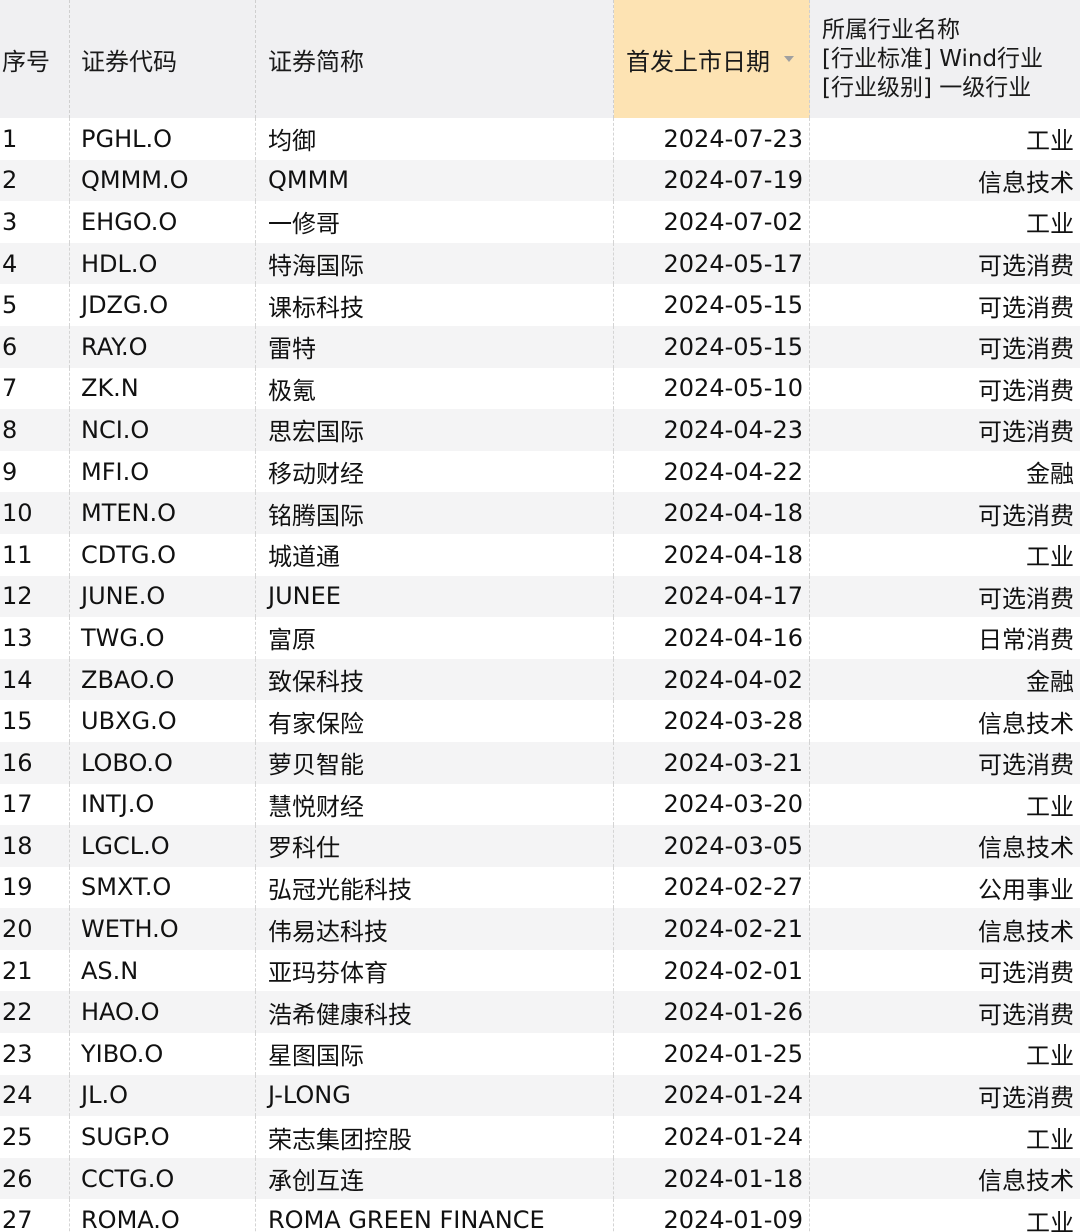 This screenshot has width=1080, height=1232. Describe the element at coordinates (163, 513) in the screenshot. I see `cell-code: MTEN.O` at that location.